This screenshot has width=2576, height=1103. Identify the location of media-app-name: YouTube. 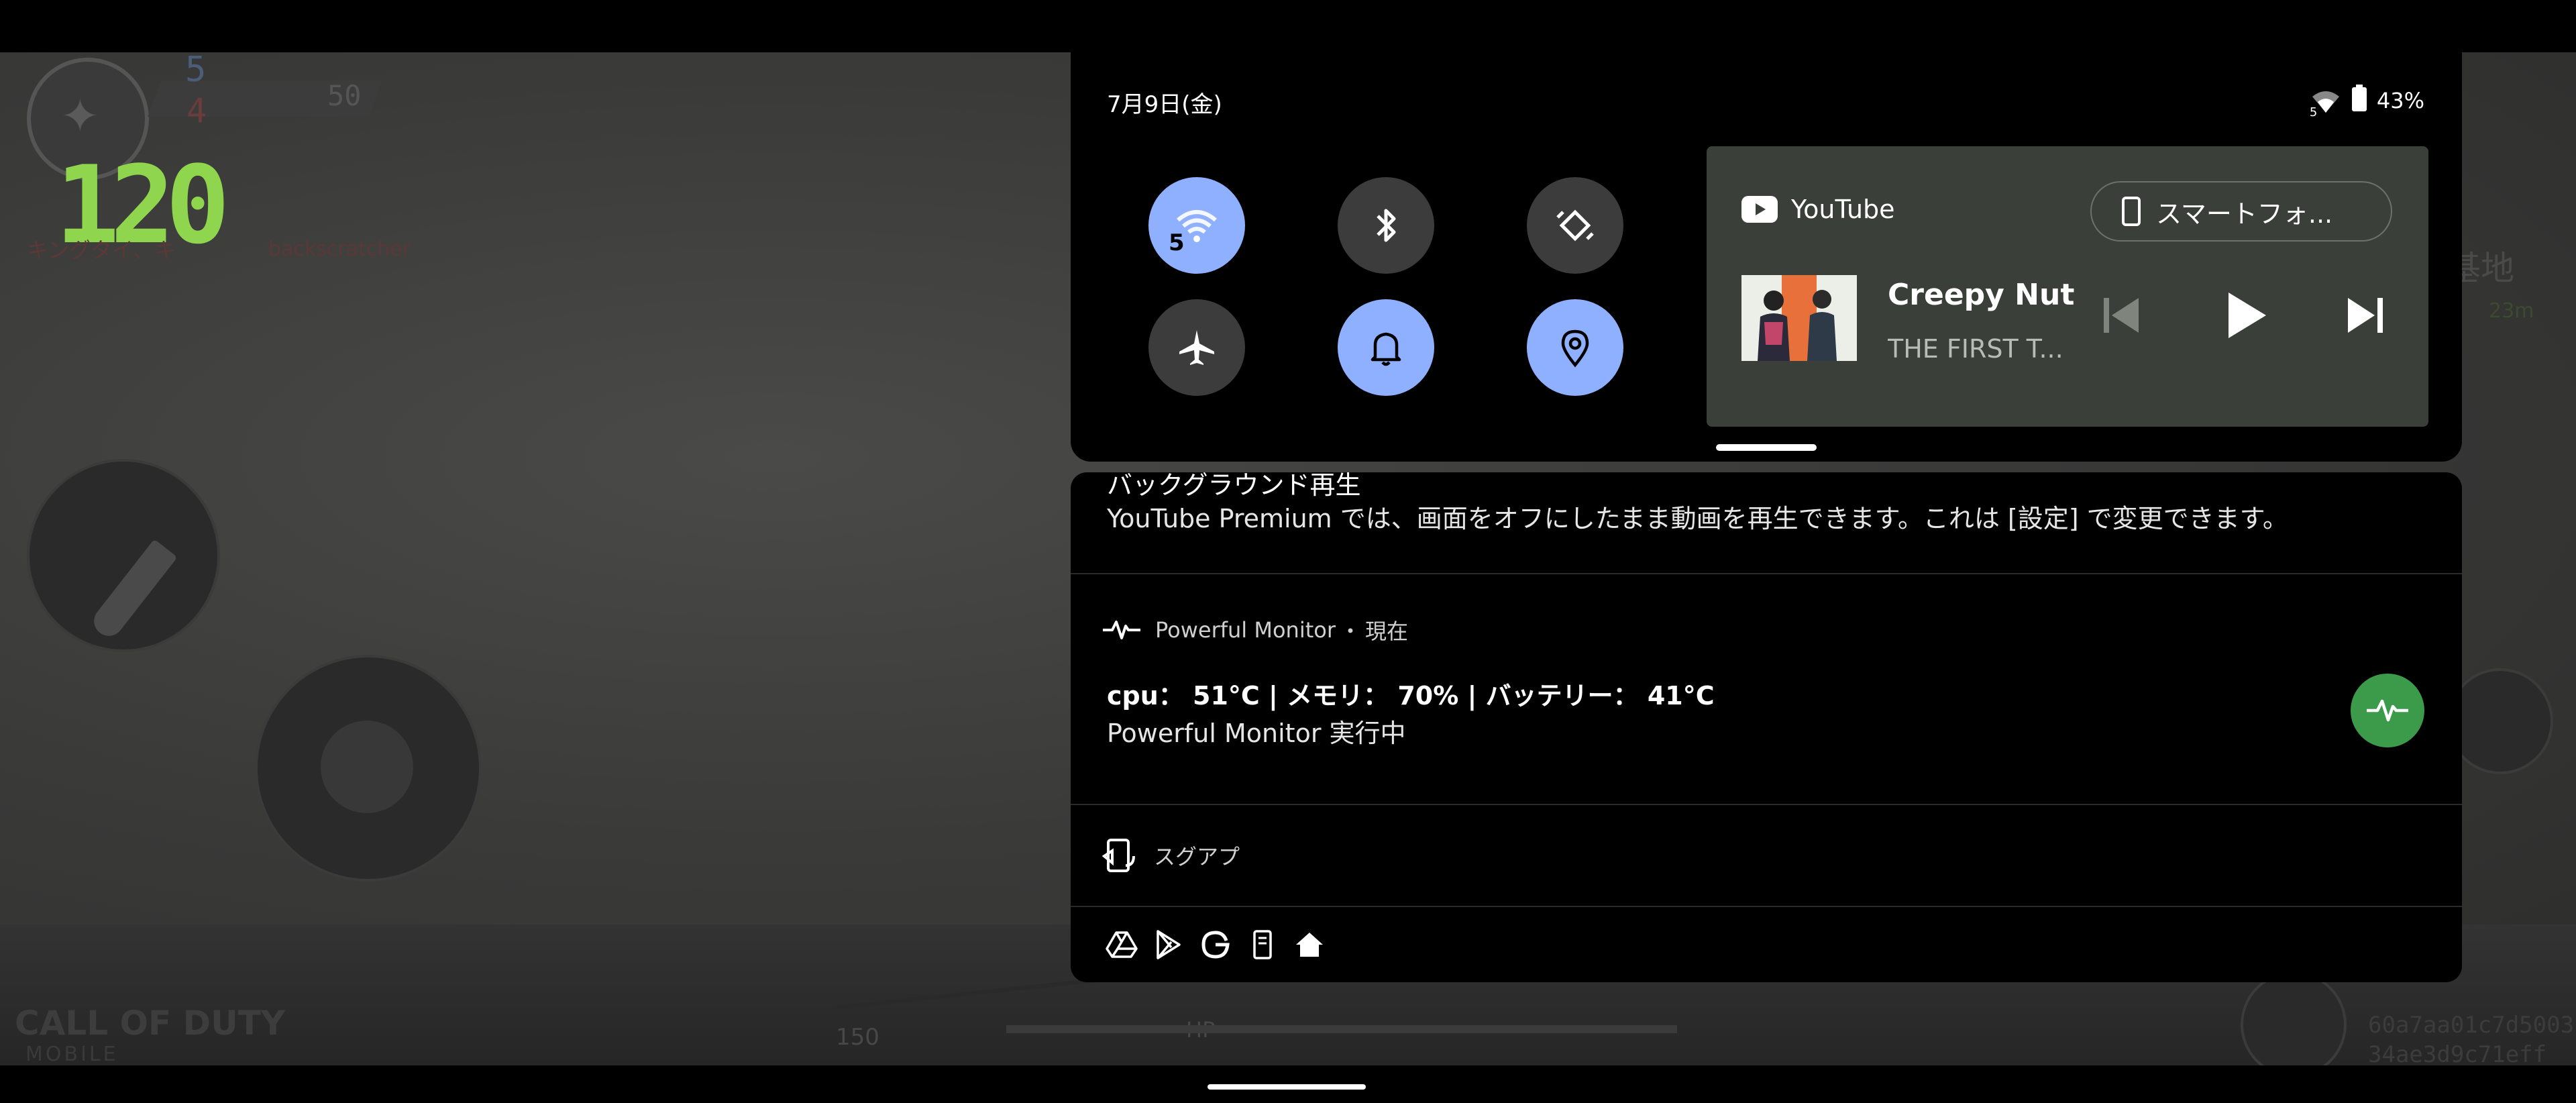
(1843, 210).